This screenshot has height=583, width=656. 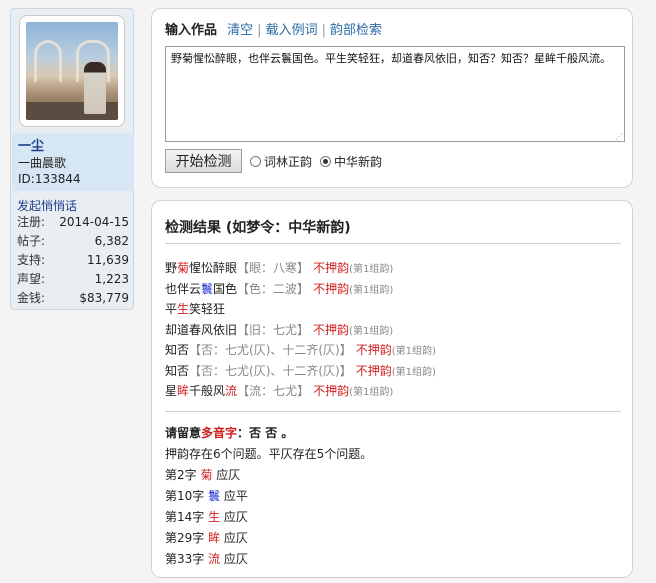 I want to click on radio-icon, so click(x=255, y=161).